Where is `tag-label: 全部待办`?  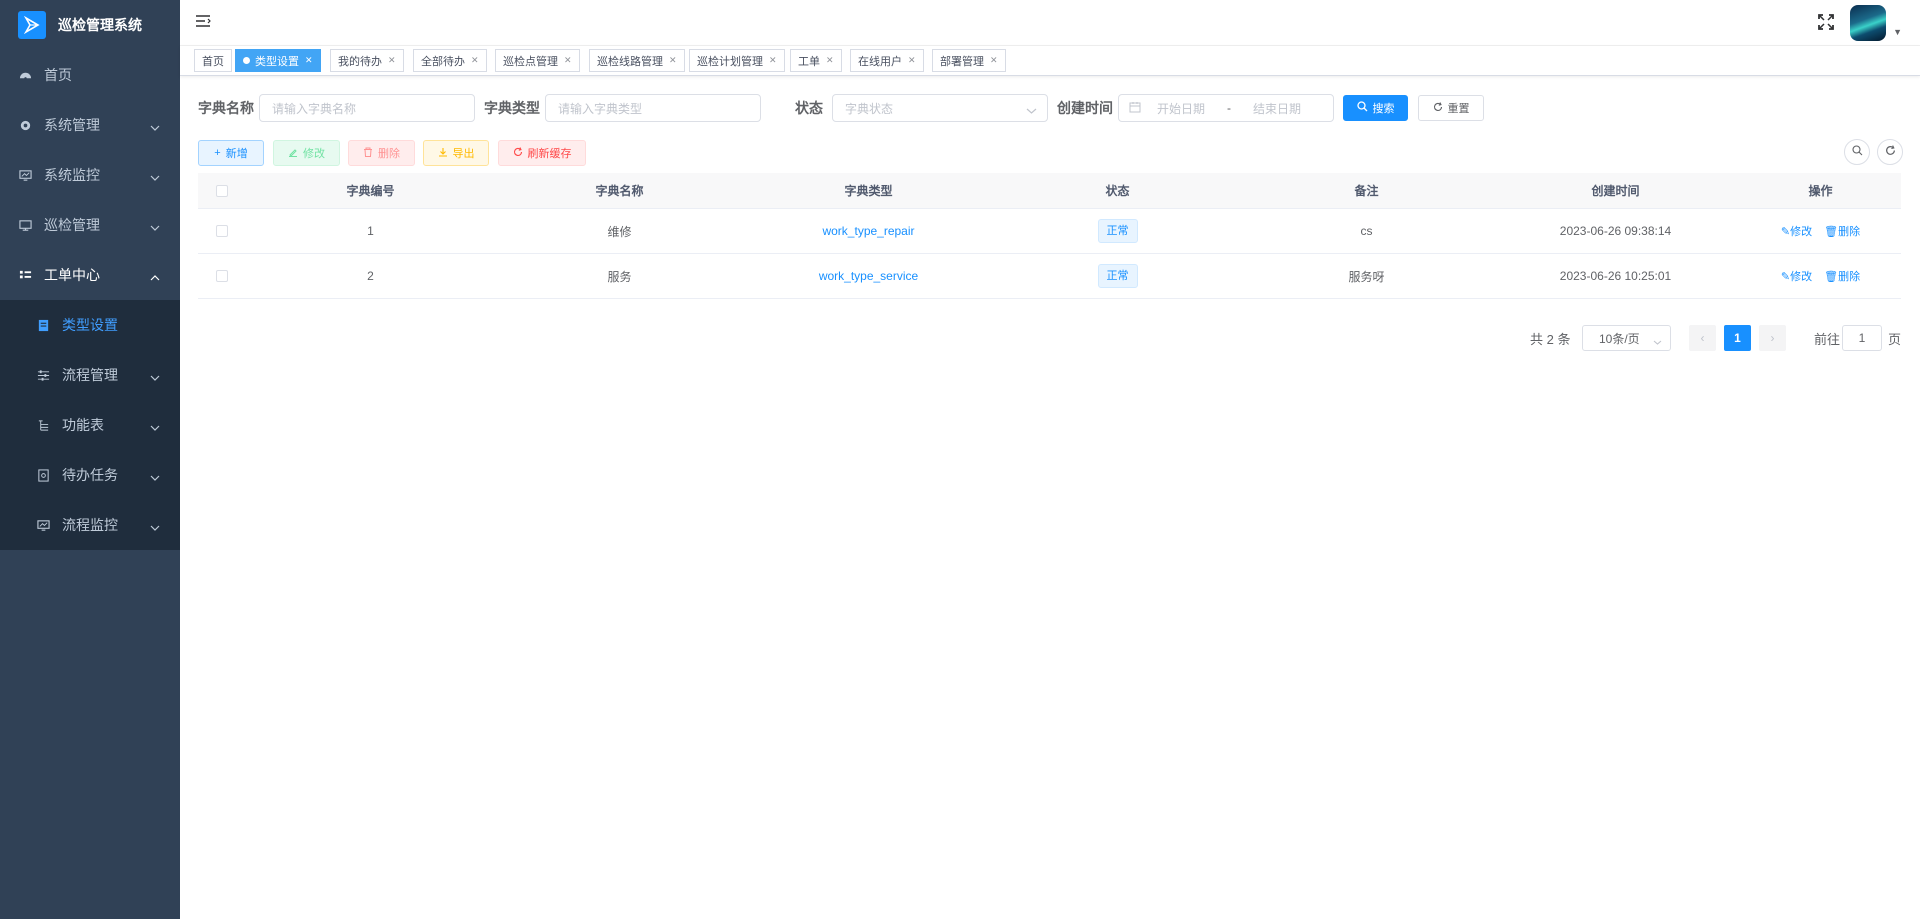
tag-label: 全部待办 is located at coordinates (443, 61).